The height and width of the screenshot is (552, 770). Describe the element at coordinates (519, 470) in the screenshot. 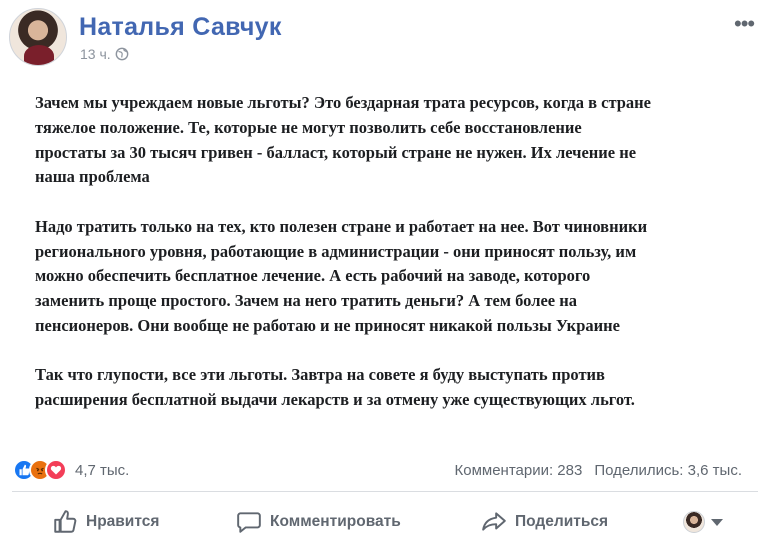

I see `comments-count: Комментарии: 283` at that location.